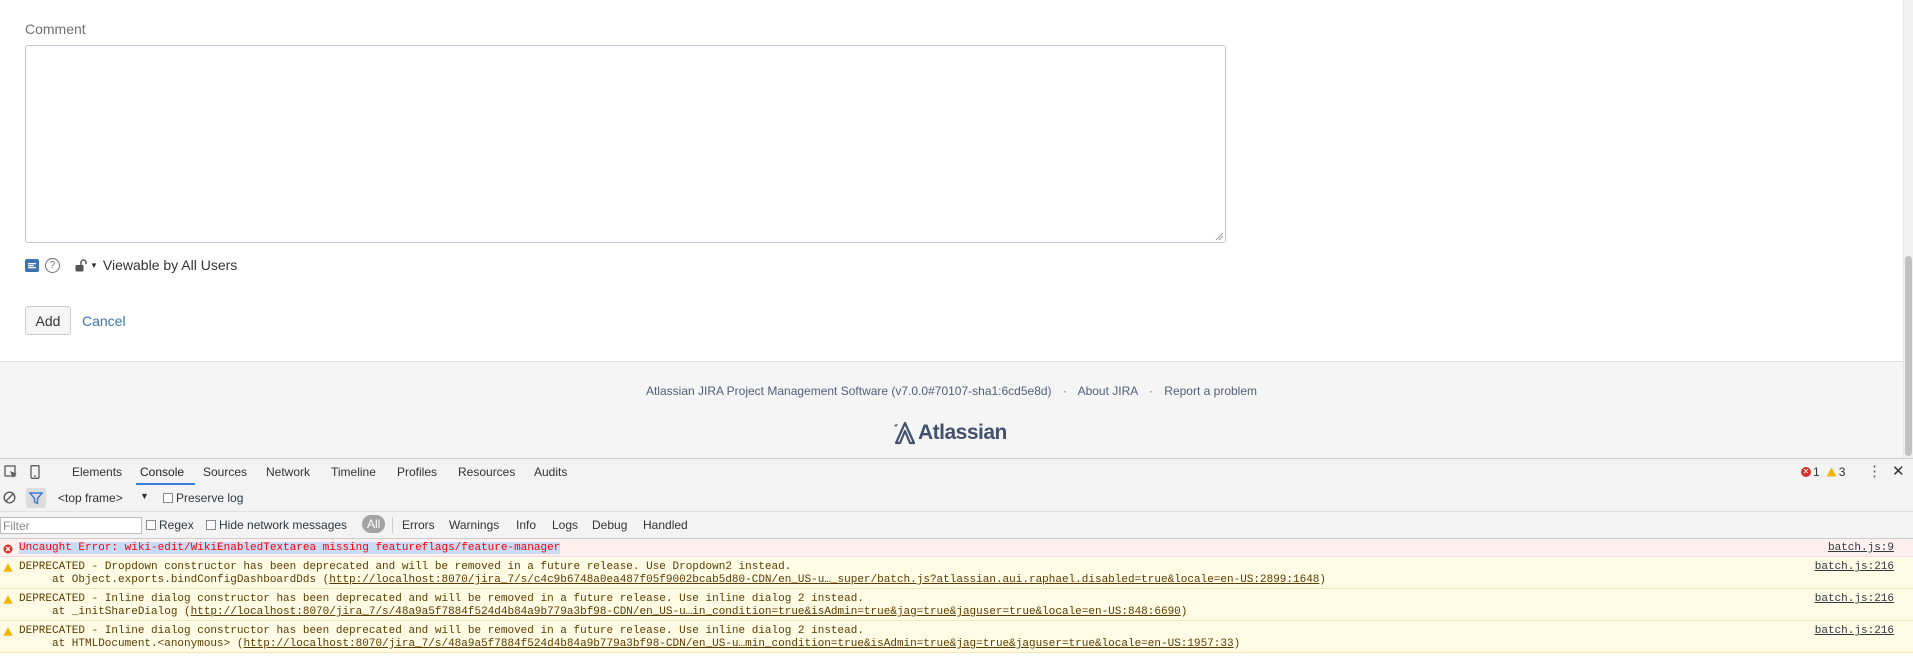  I want to click on level-logs-button: Logs, so click(565, 525).